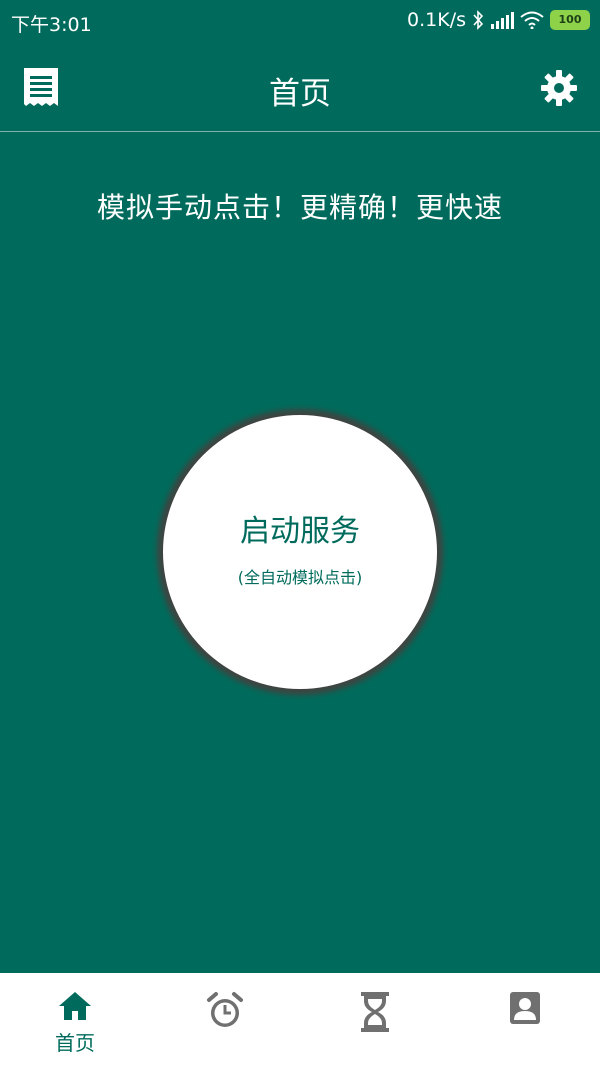 This screenshot has width=600, height=1067. Describe the element at coordinates (502, 20) in the screenshot. I see `signal-icon` at that location.